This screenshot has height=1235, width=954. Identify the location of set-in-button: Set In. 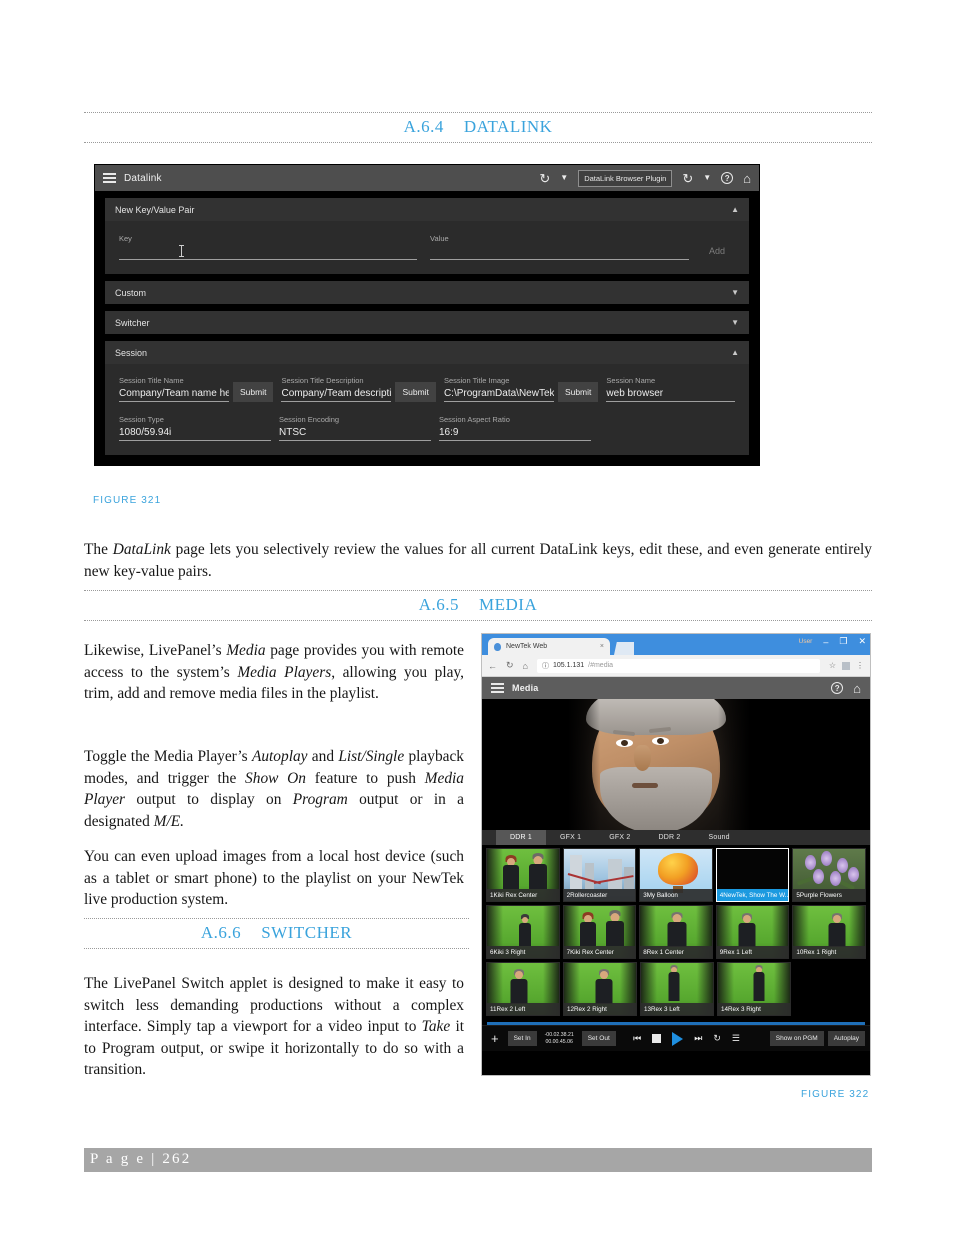
(522, 1038).